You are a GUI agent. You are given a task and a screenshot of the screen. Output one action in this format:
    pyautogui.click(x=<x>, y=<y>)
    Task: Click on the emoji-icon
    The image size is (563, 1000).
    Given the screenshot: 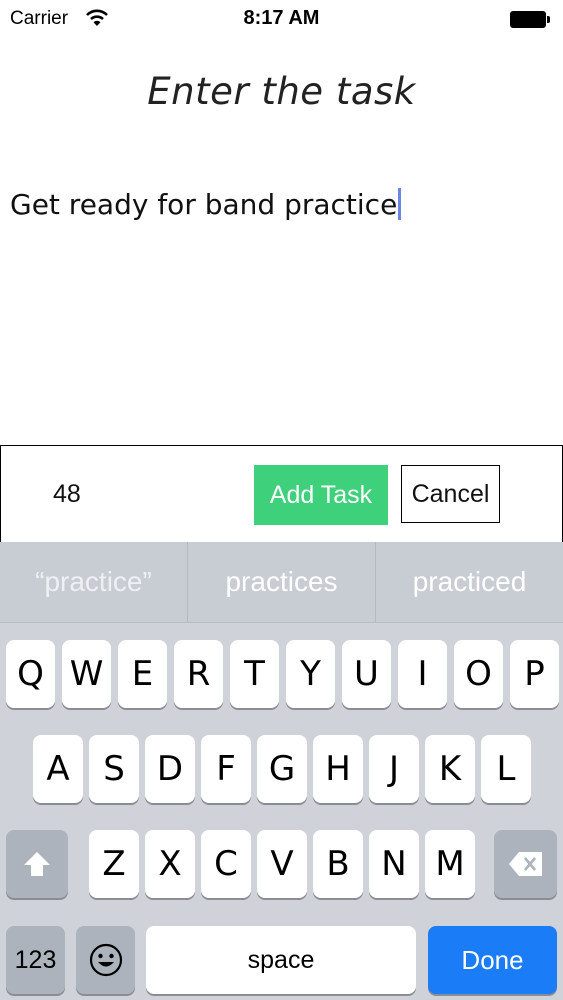 What is the action you would take?
    pyautogui.click(x=105, y=960)
    